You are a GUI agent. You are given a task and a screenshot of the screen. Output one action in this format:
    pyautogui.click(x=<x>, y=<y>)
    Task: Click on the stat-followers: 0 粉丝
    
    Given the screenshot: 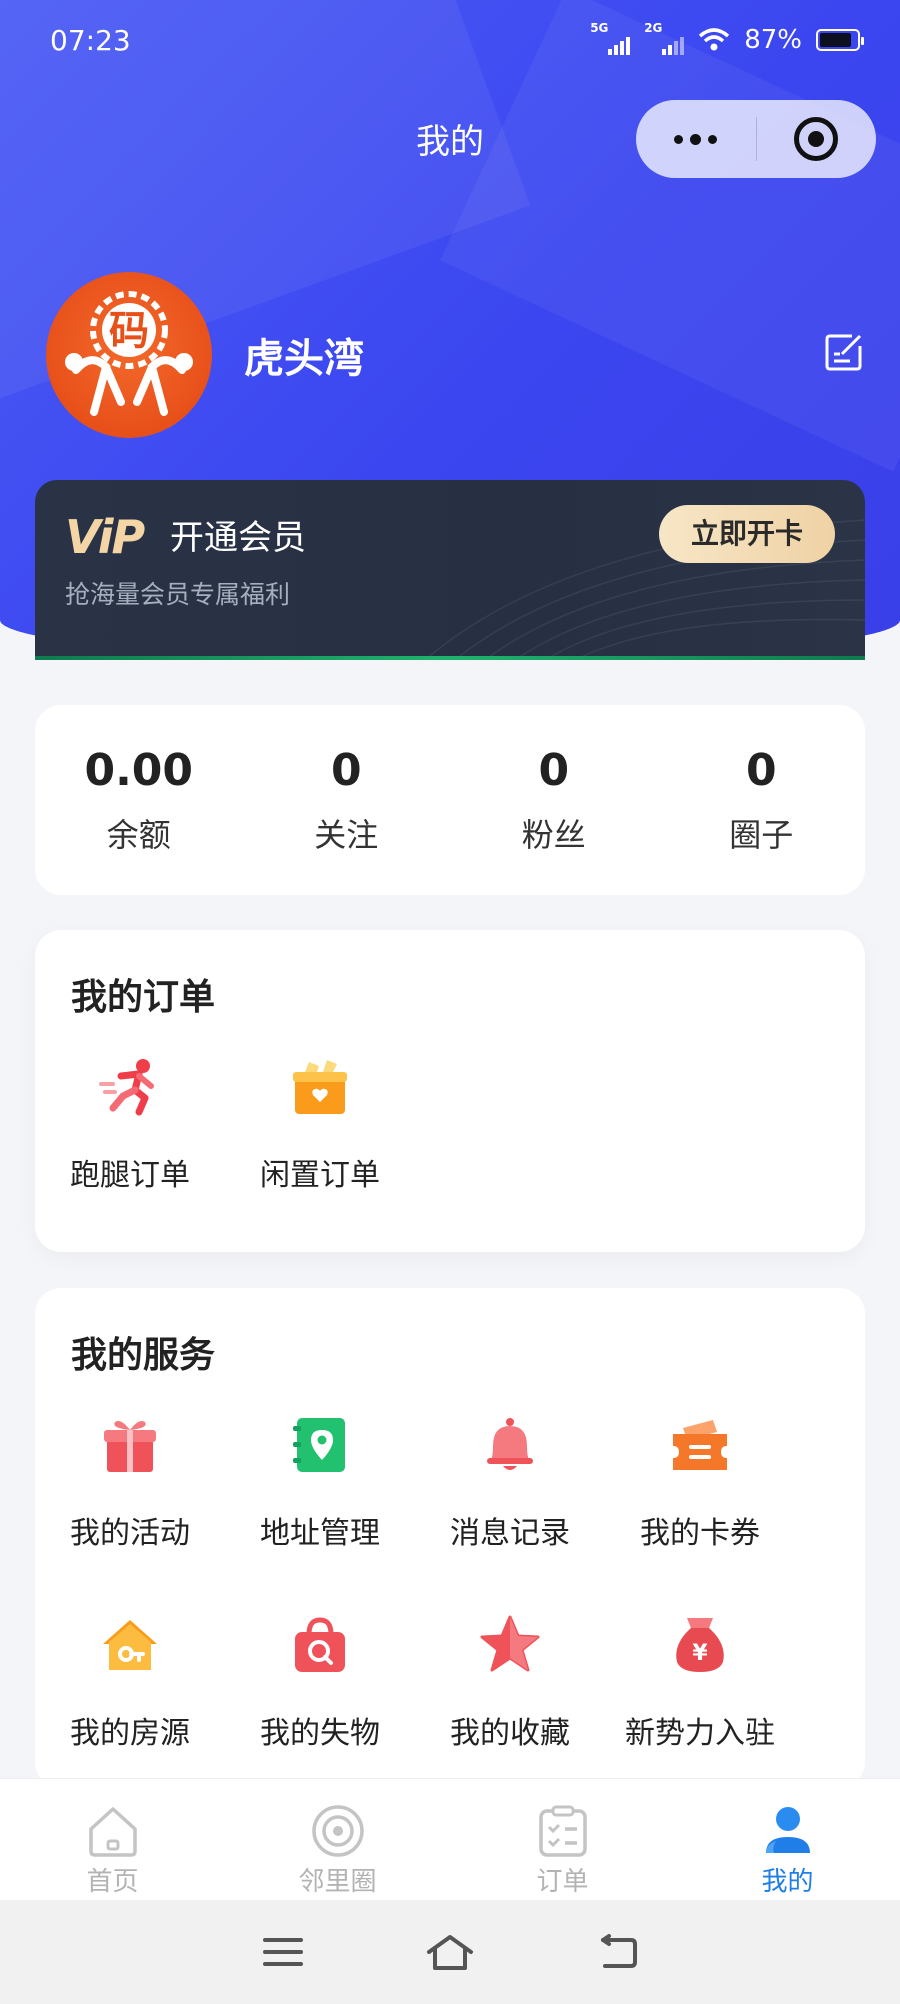 What is the action you would take?
    pyautogui.click(x=554, y=800)
    